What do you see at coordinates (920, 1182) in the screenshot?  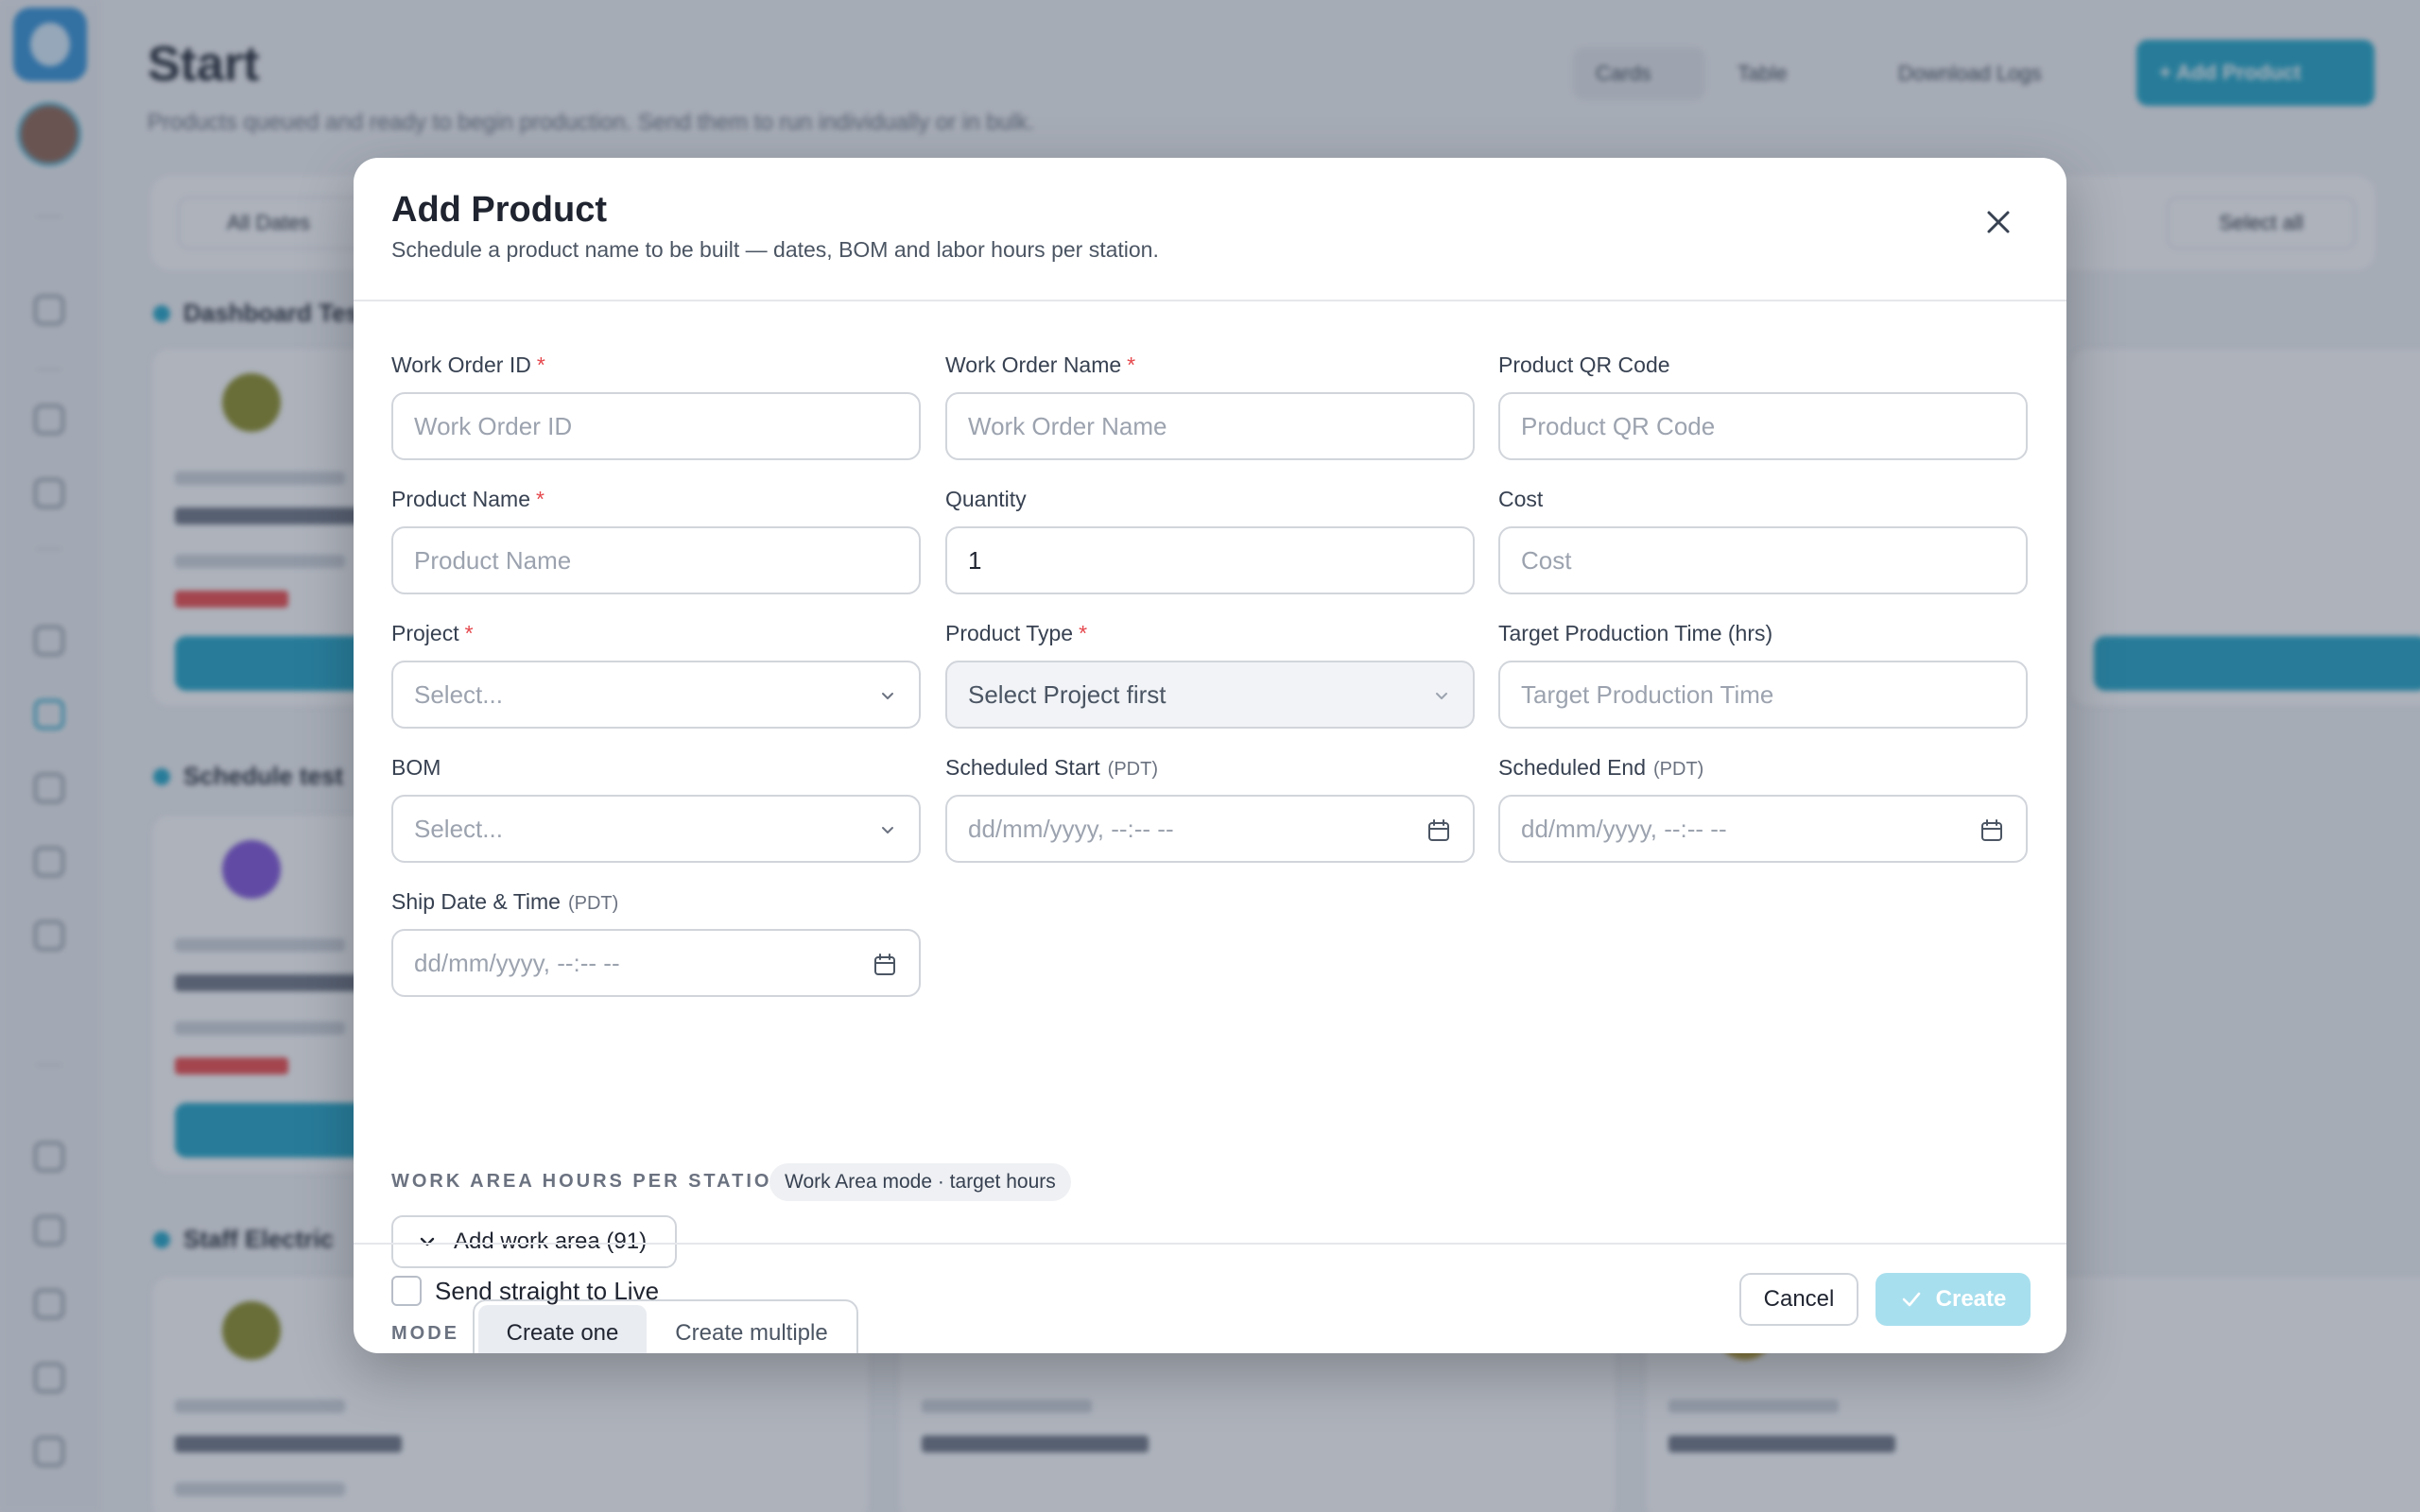 I see `work-area-mode-badge: Work Area mode · target hours` at bounding box center [920, 1182].